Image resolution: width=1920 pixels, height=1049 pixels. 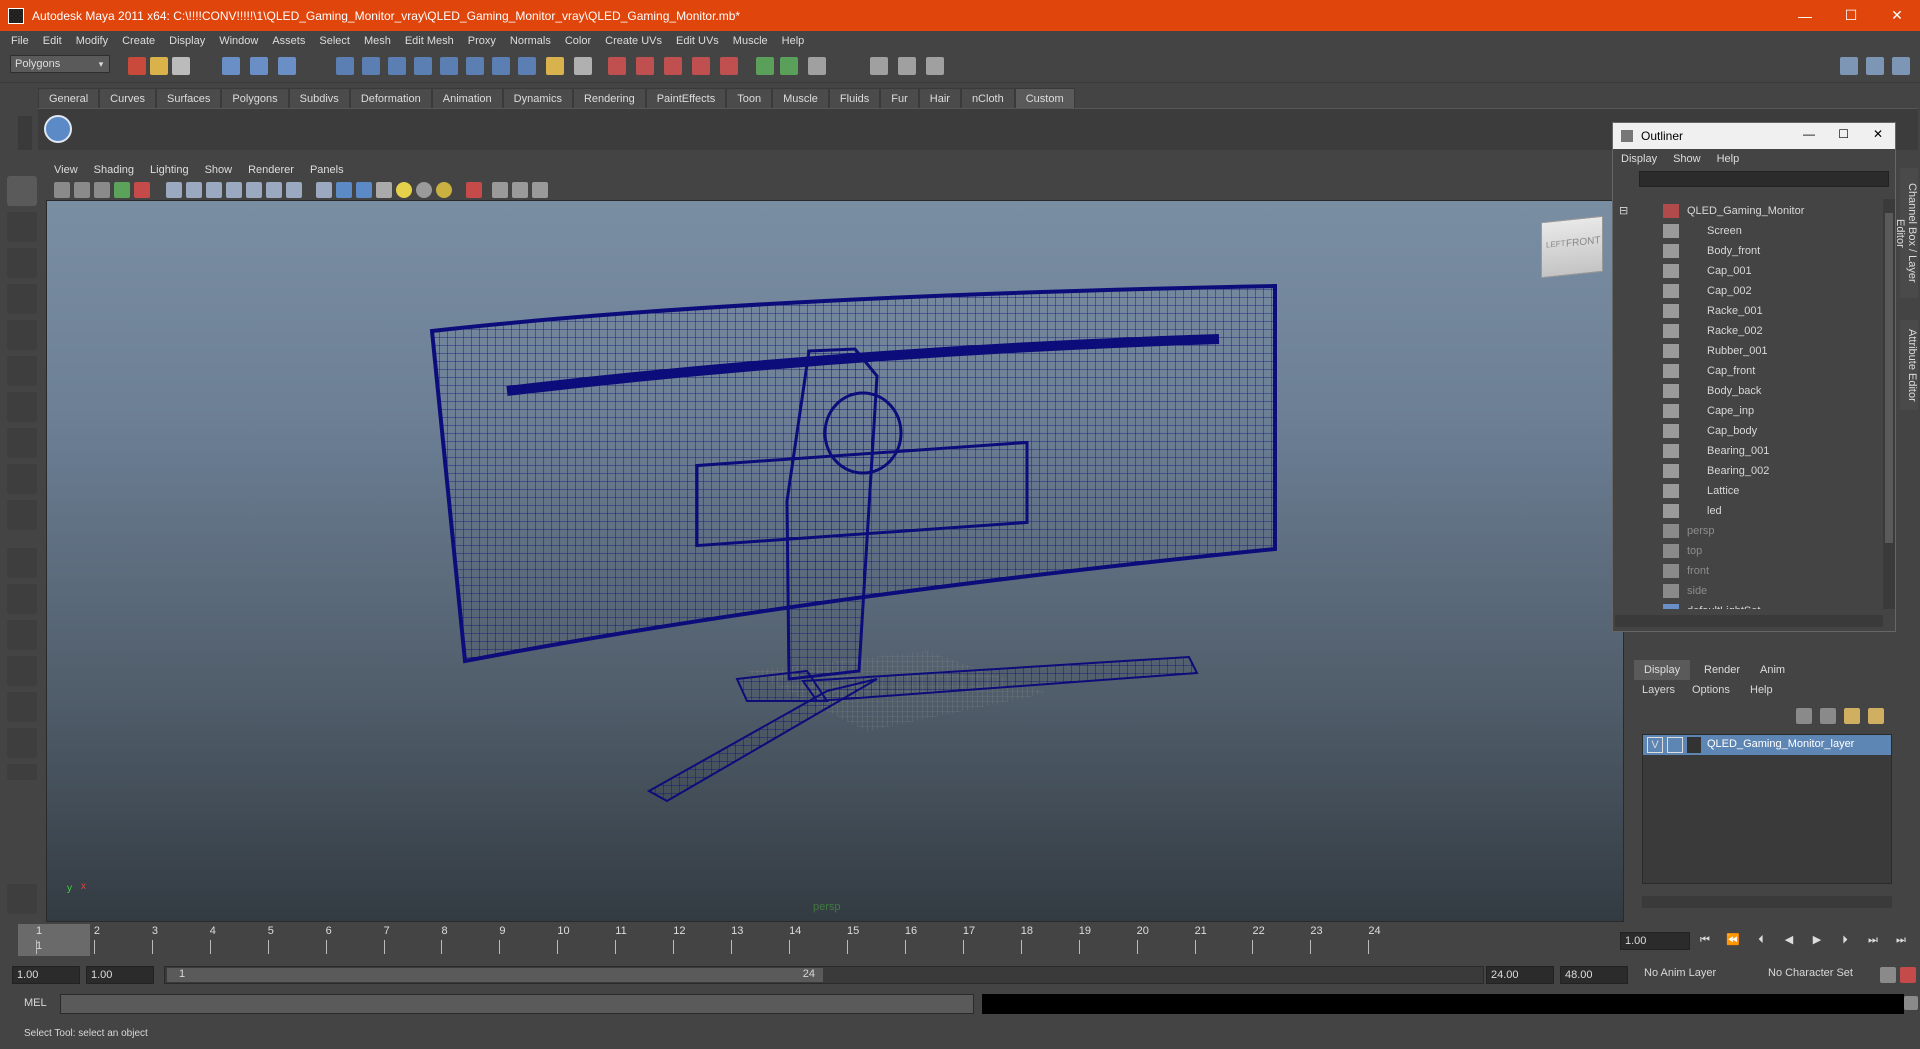 What do you see at coordinates (390, 98) in the screenshot?
I see `shelf-tab-deformation: Deformation` at bounding box center [390, 98].